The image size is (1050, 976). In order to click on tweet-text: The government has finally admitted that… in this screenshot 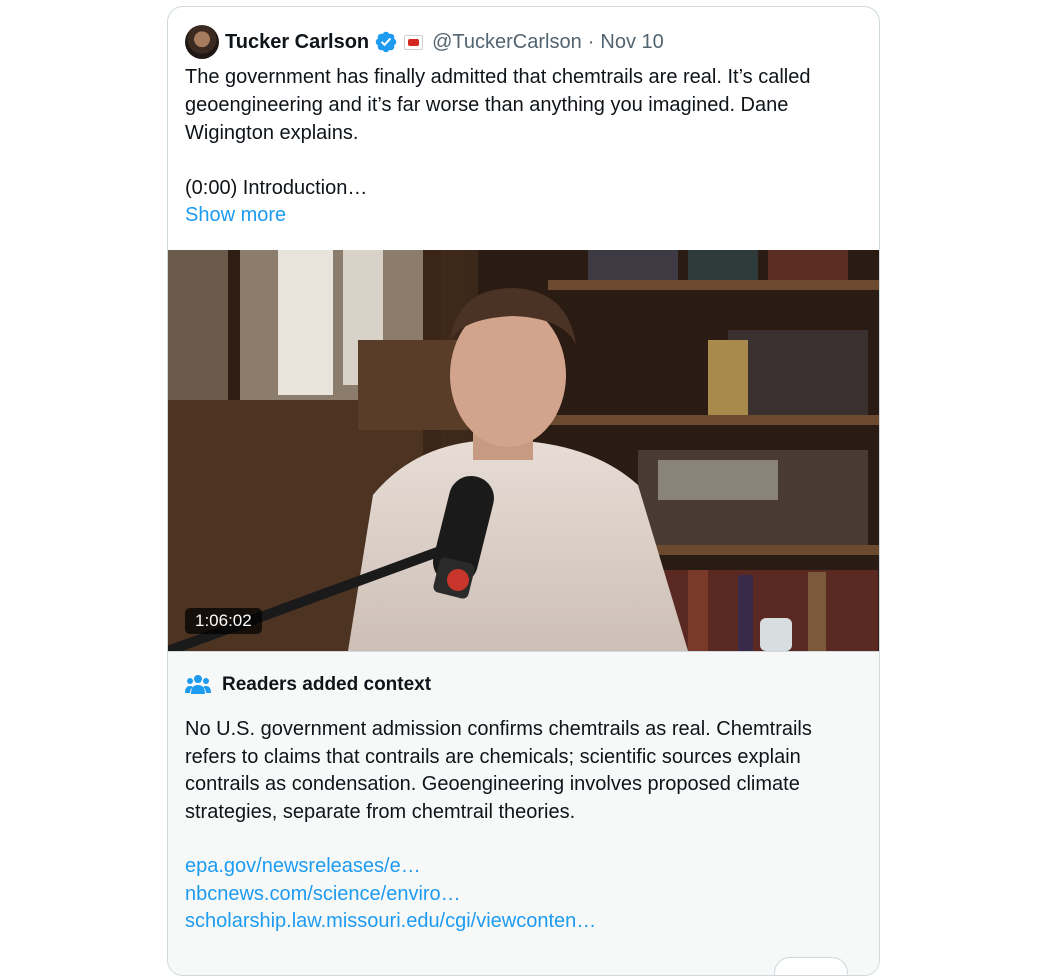, I will do `click(525, 132)`.